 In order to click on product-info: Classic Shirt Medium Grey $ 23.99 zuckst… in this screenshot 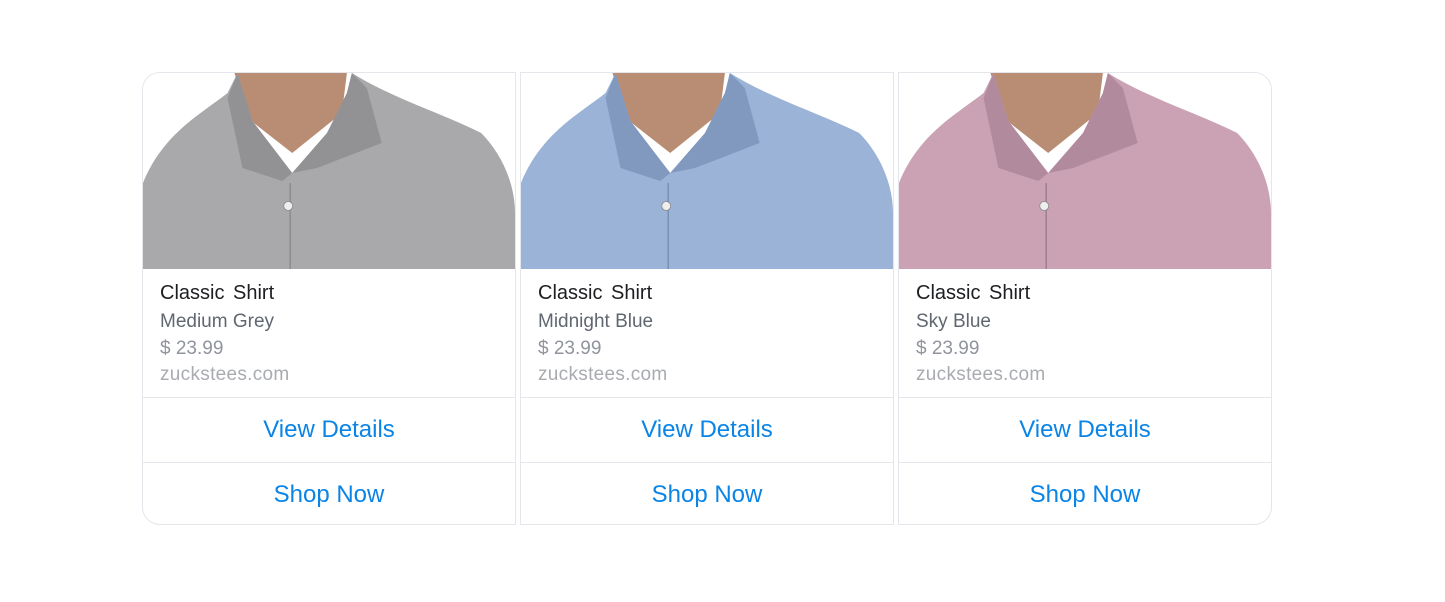, I will do `click(329, 333)`.